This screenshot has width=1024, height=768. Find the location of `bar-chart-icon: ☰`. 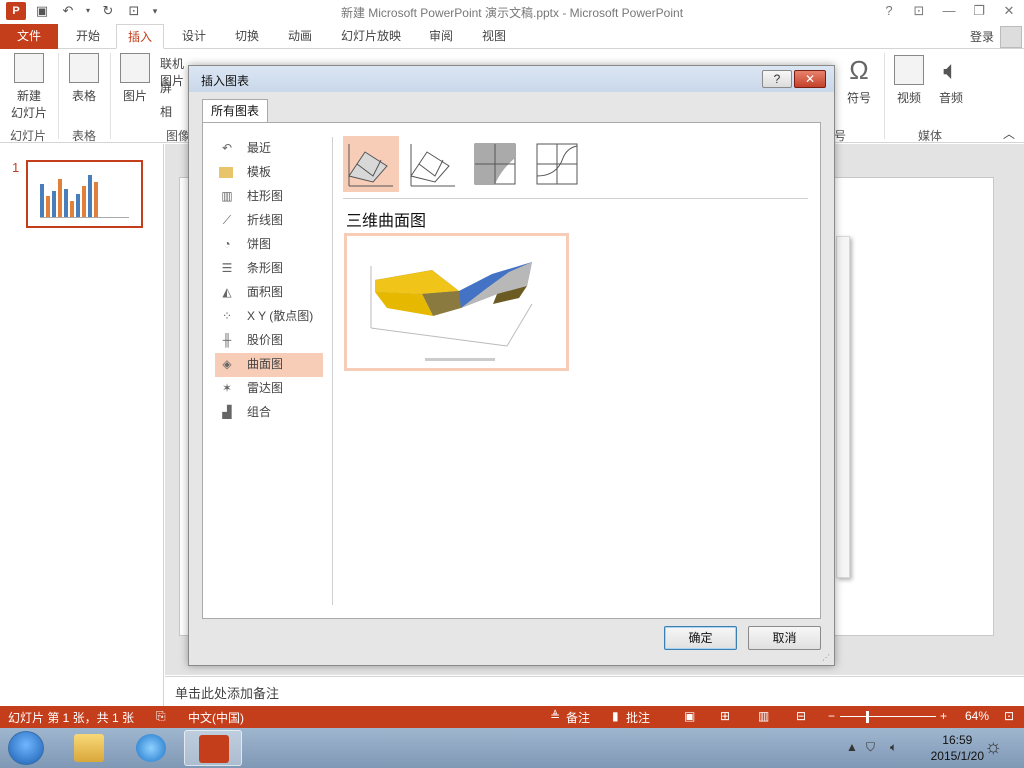

bar-chart-icon: ☰ is located at coordinates (227, 268).